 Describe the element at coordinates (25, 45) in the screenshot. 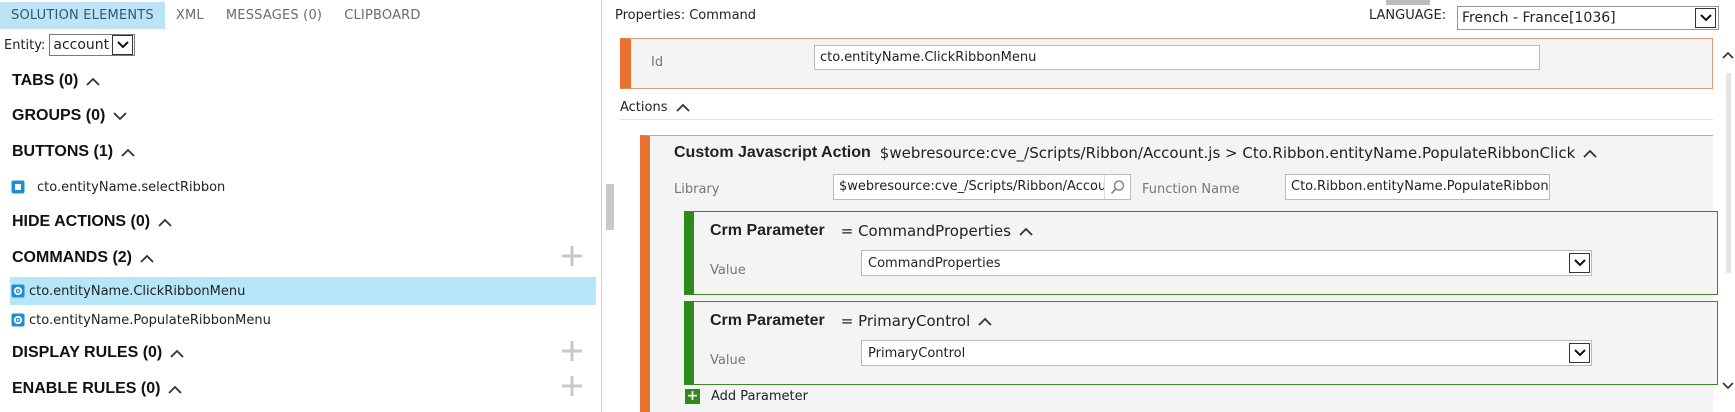

I see `entity-label: Entity:` at that location.